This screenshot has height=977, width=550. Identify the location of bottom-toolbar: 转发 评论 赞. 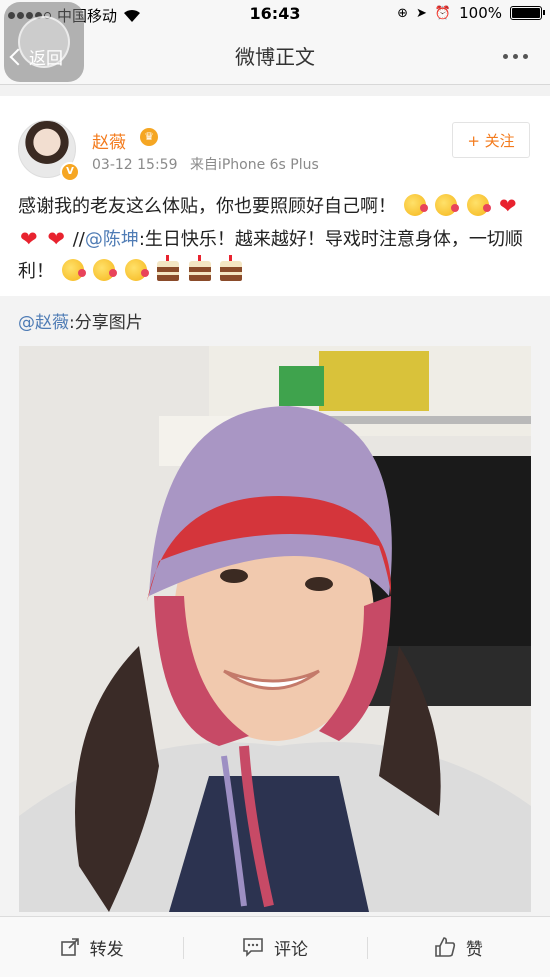
(275, 946).